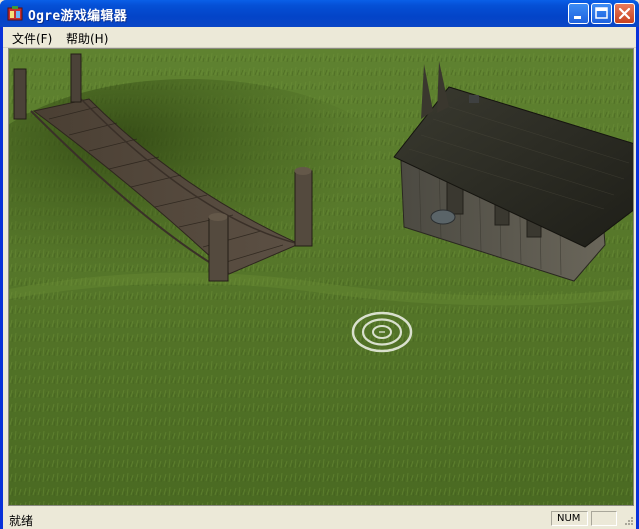  What do you see at coordinates (21, 521) in the screenshot?
I see `status-text: 就绪` at bounding box center [21, 521].